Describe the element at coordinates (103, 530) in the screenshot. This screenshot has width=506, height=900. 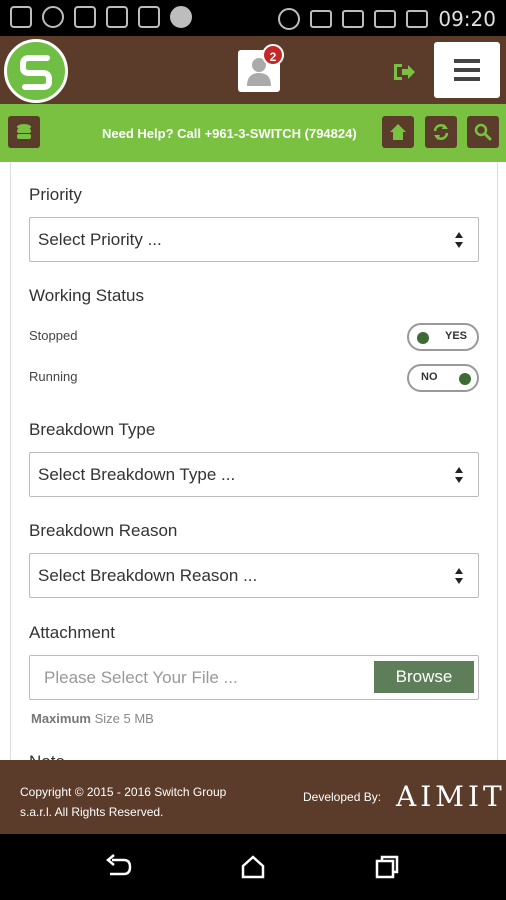
I see `breakdown-reason-label: Breakdown Reason` at that location.